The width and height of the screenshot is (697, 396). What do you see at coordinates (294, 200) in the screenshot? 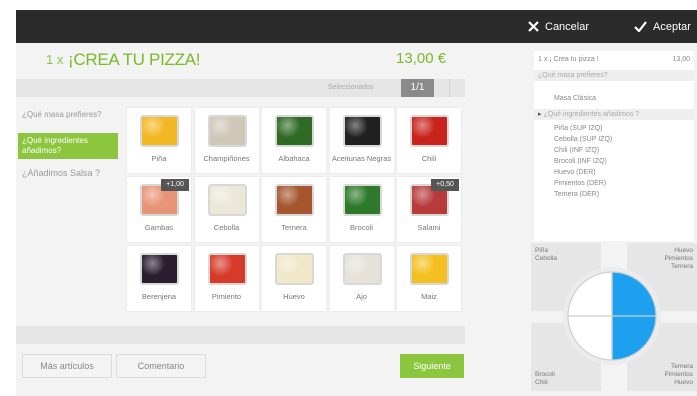
I see `beef-icon` at bounding box center [294, 200].